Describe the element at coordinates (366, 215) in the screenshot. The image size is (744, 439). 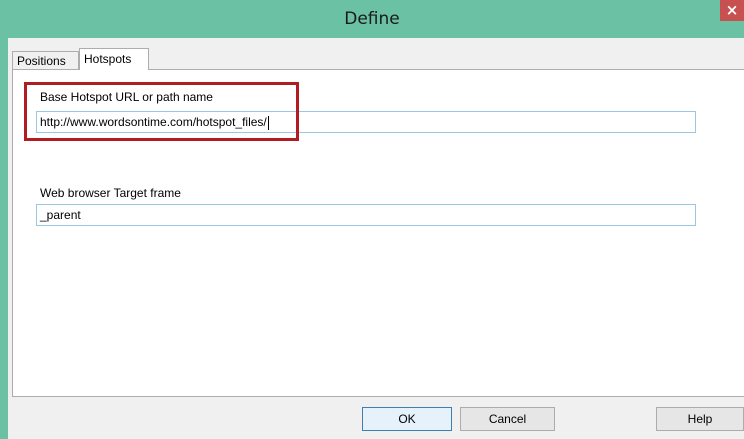
I see `target-frame-field: _parent` at that location.